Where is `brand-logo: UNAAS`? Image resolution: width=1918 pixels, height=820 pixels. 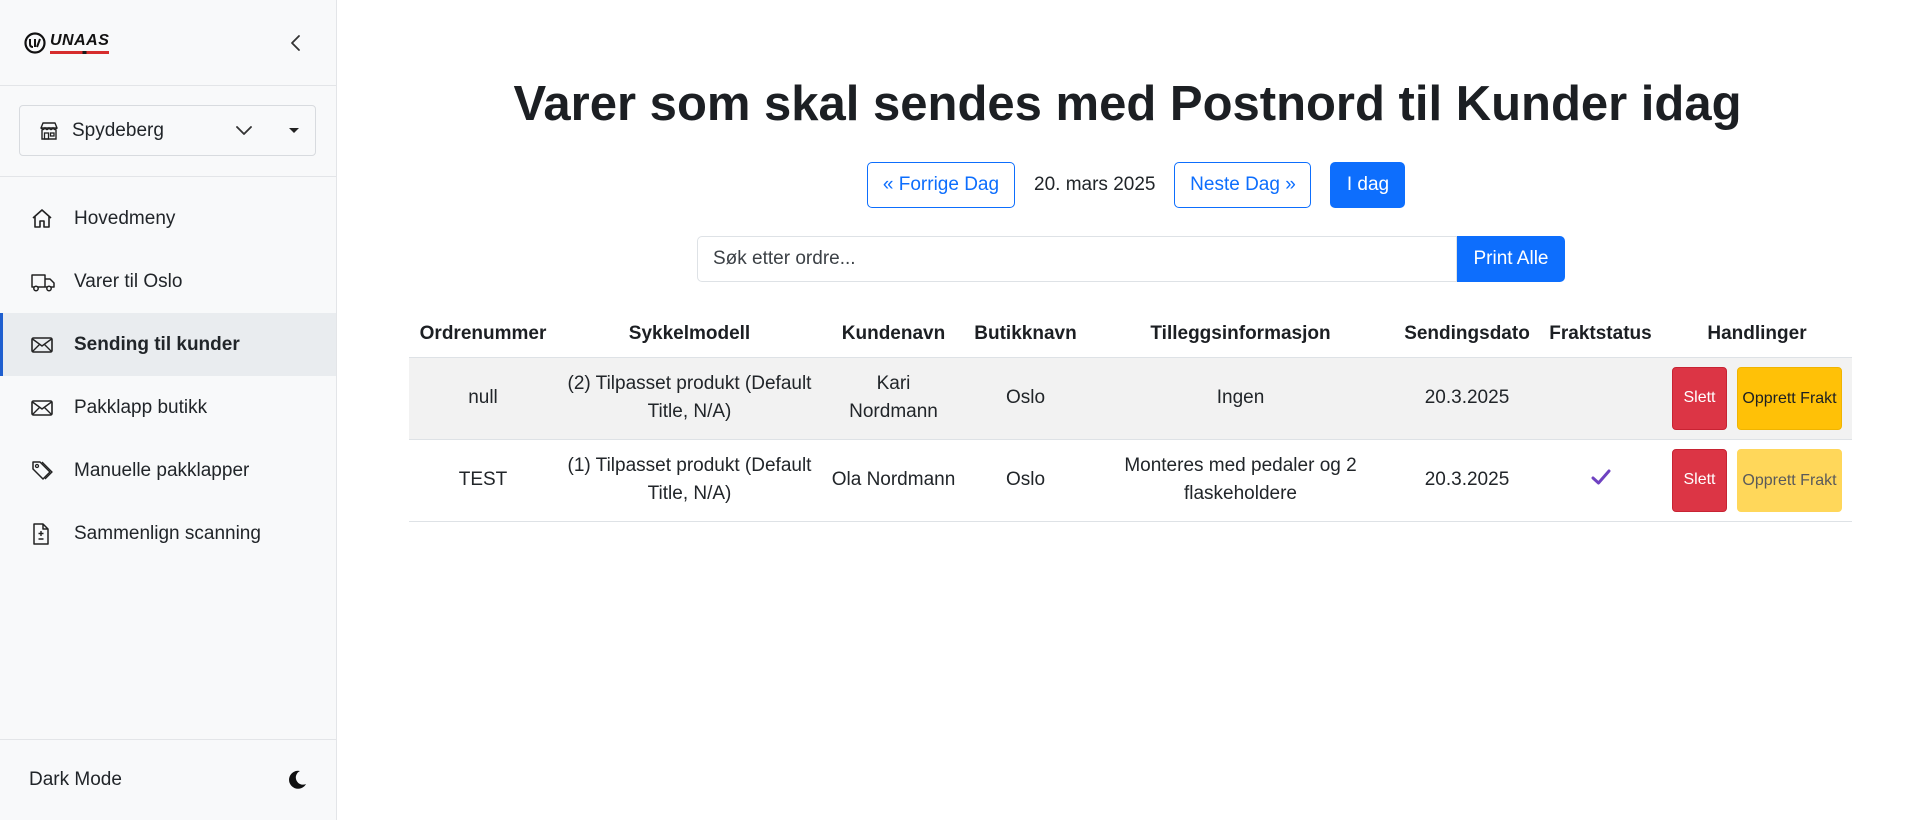
brand-logo: UNAAS is located at coordinates (67, 42).